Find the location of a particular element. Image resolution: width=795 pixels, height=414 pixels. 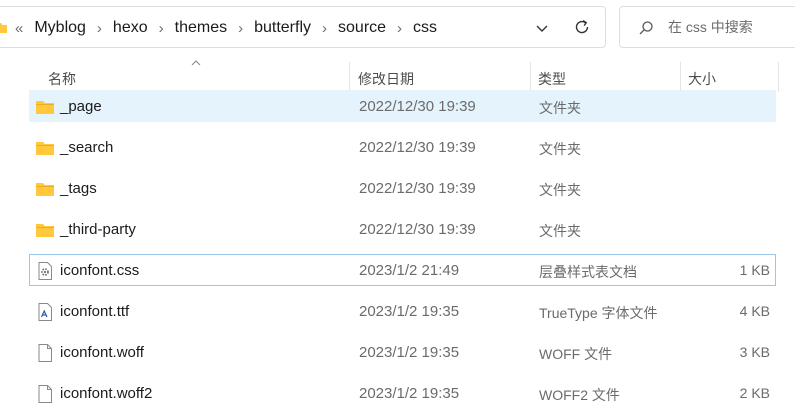

file-type: WOFF 文件 is located at coordinates (576, 354).